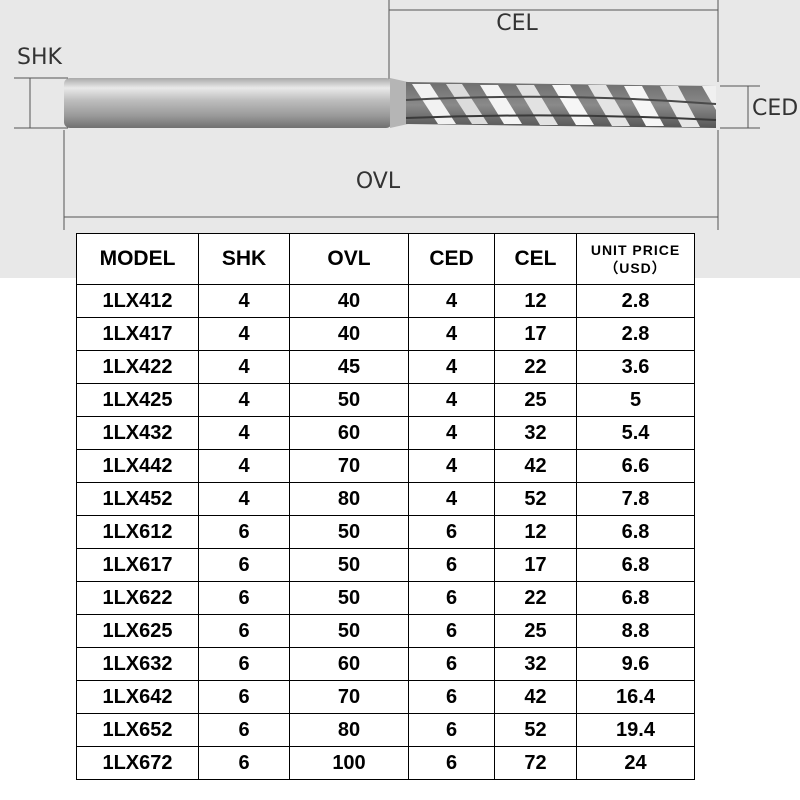  Describe the element at coordinates (349, 259) in the screenshot. I see `header-ovl: OVL` at that location.